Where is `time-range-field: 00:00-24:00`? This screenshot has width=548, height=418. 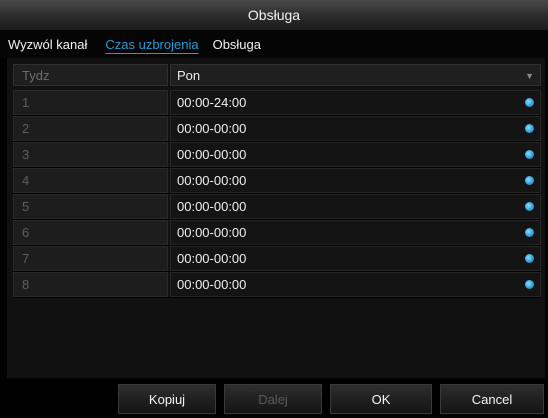
time-range-field: 00:00-24:00 is located at coordinates (355, 102).